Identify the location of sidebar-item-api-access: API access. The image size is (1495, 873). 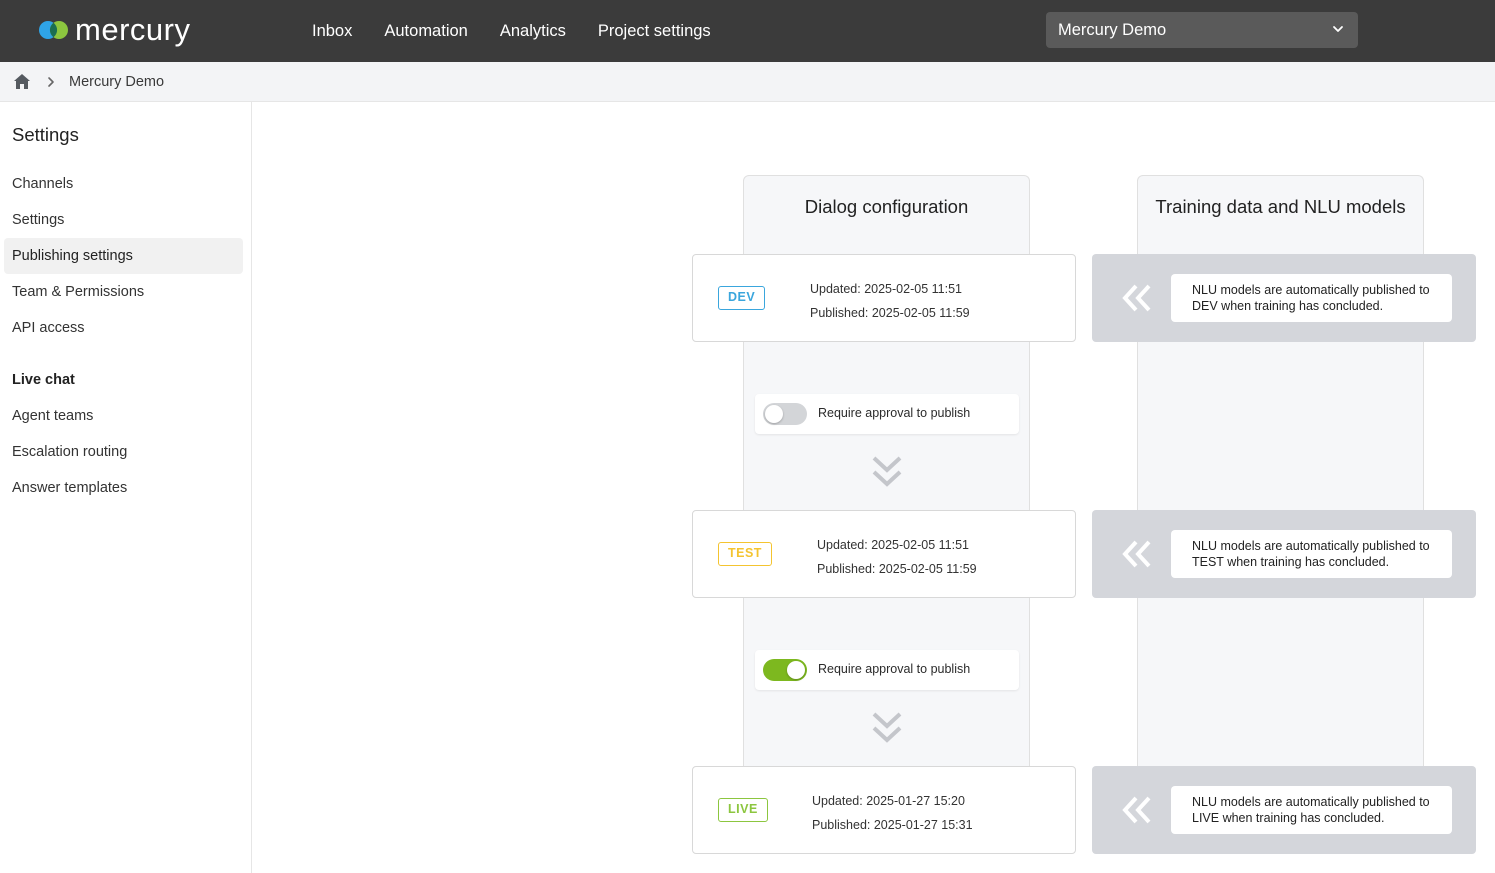
(123, 328).